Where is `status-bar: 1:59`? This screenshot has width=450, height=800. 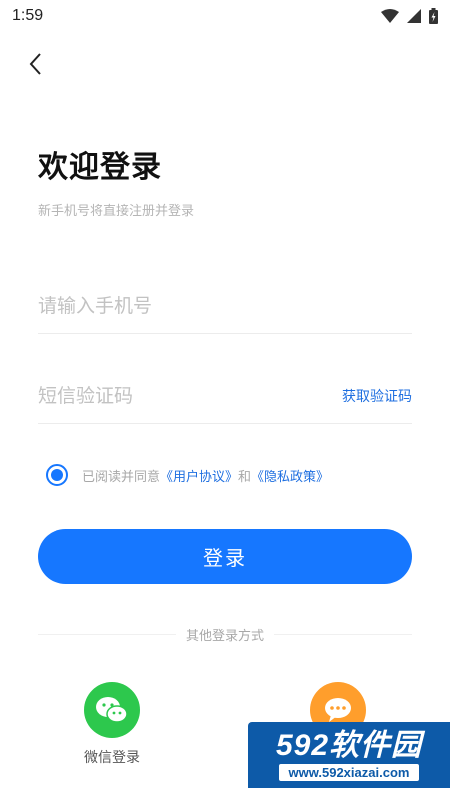
status-bar: 1:59 is located at coordinates (225, 16).